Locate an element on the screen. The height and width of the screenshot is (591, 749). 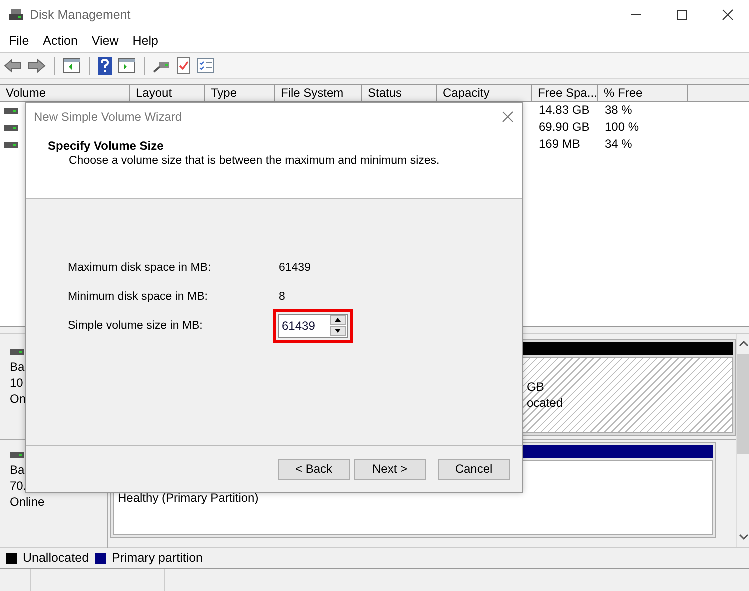
field-label: Minimum disk space in MB: is located at coordinates (138, 296).